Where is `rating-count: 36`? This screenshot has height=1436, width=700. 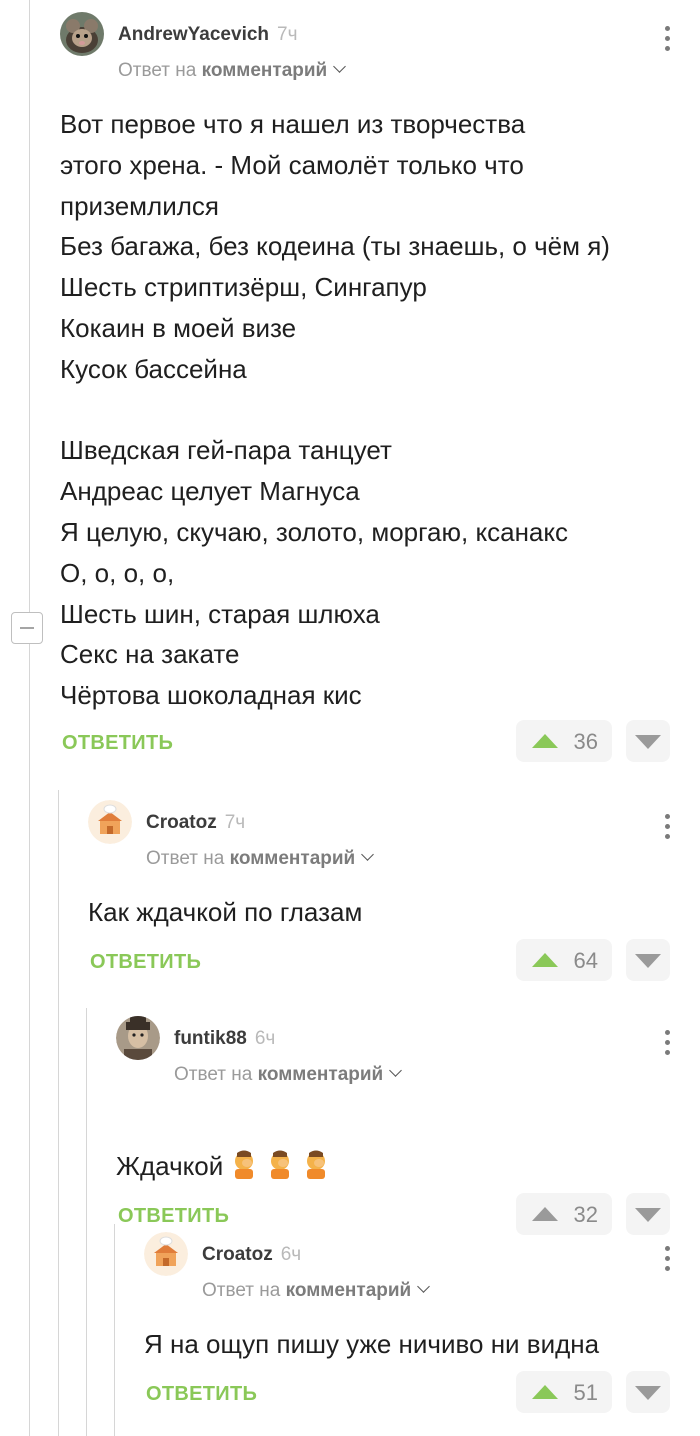 rating-count: 36 is located at coordinates (585, 741).